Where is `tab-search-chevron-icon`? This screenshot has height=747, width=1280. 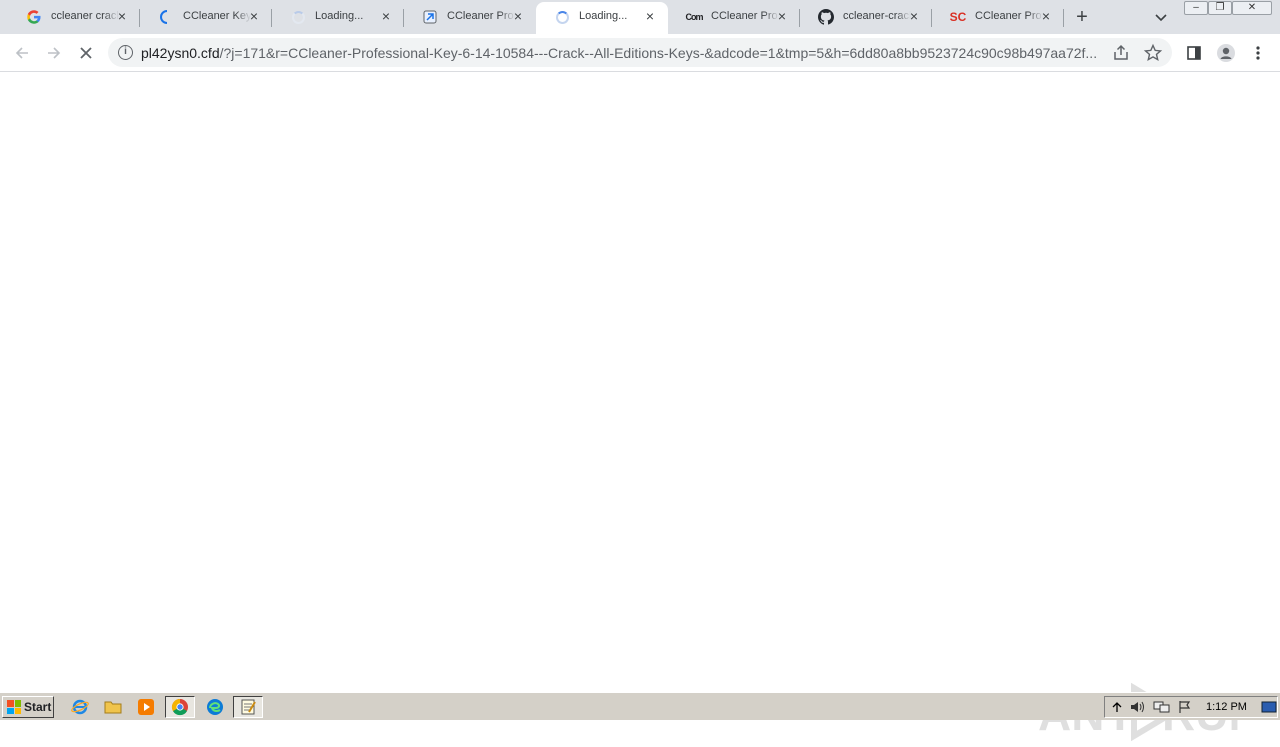
tab-search-chevron-icon is located at coordinates (1161, 17).